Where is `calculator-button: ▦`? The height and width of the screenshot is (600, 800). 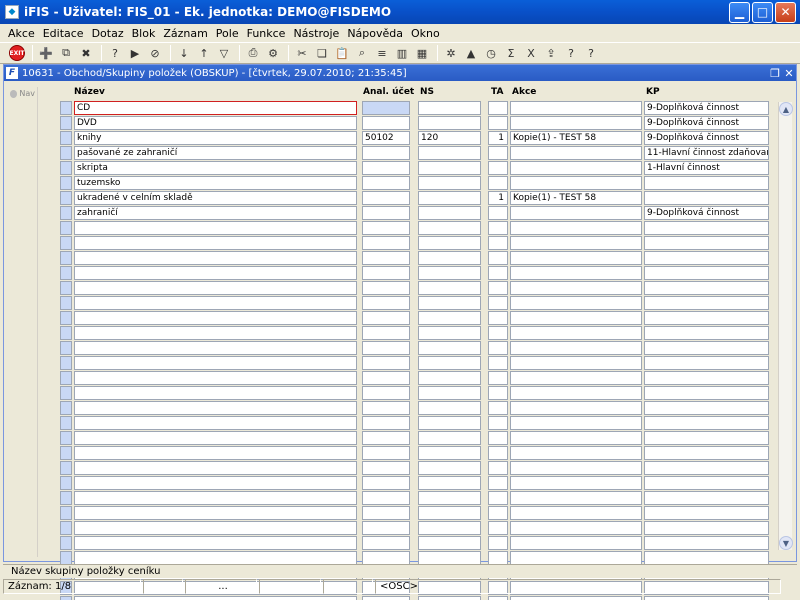 calculator-button: ▦ is located at coordinates (422, 53).